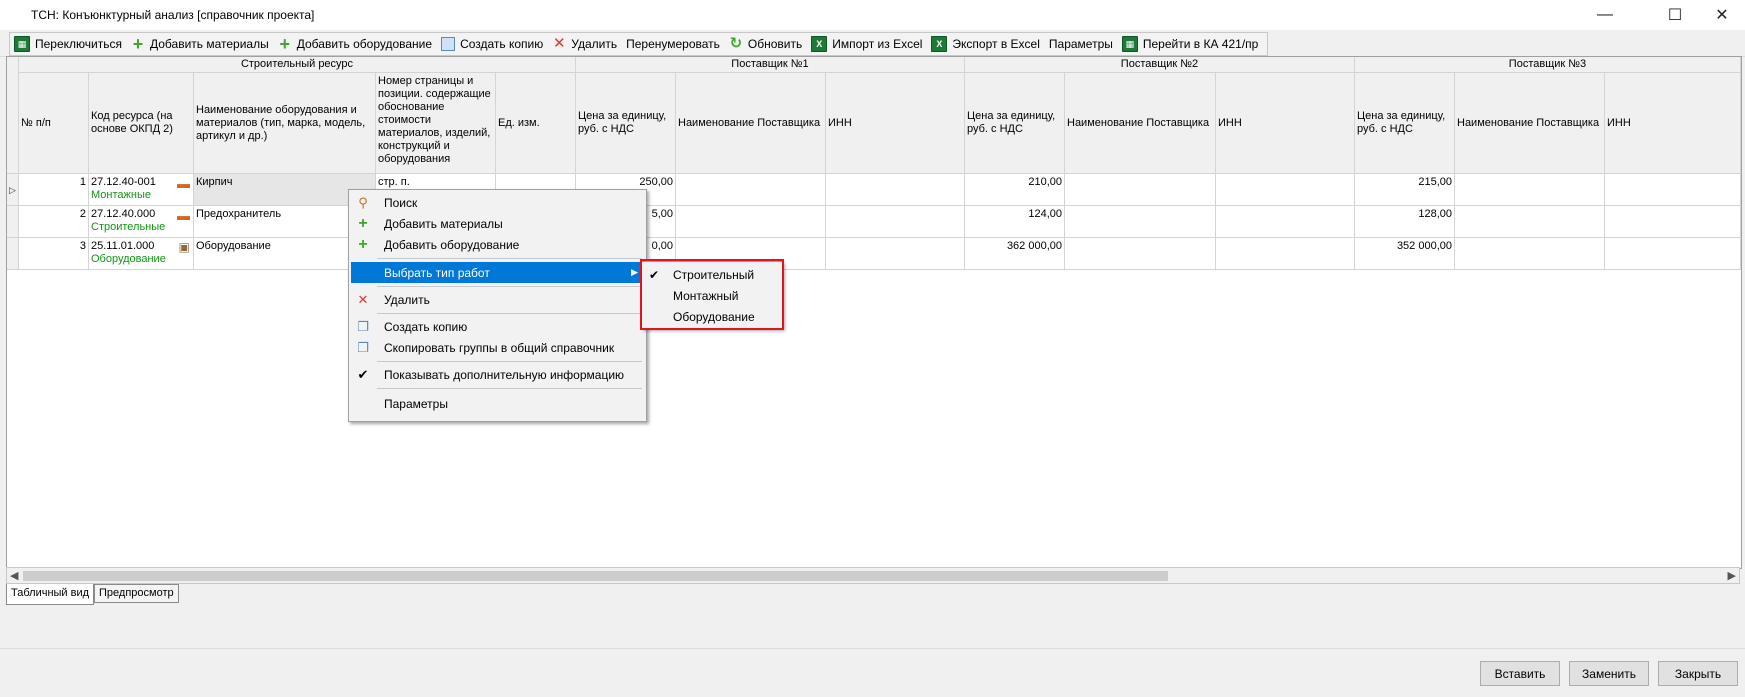  What do you see at coordinates (54, 190) in the screenshot?
I see `cell-num: 1` at bounding box center [54, 190].